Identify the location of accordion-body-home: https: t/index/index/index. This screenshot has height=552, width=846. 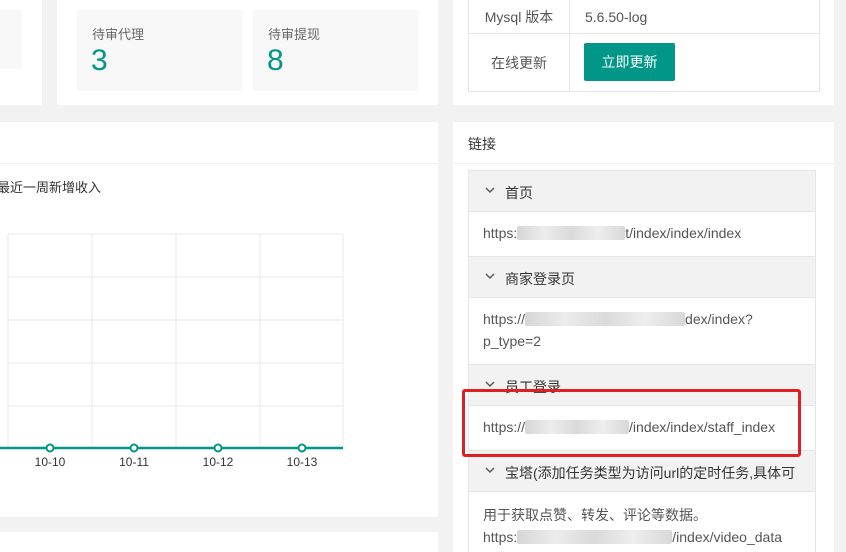
(642, 234).